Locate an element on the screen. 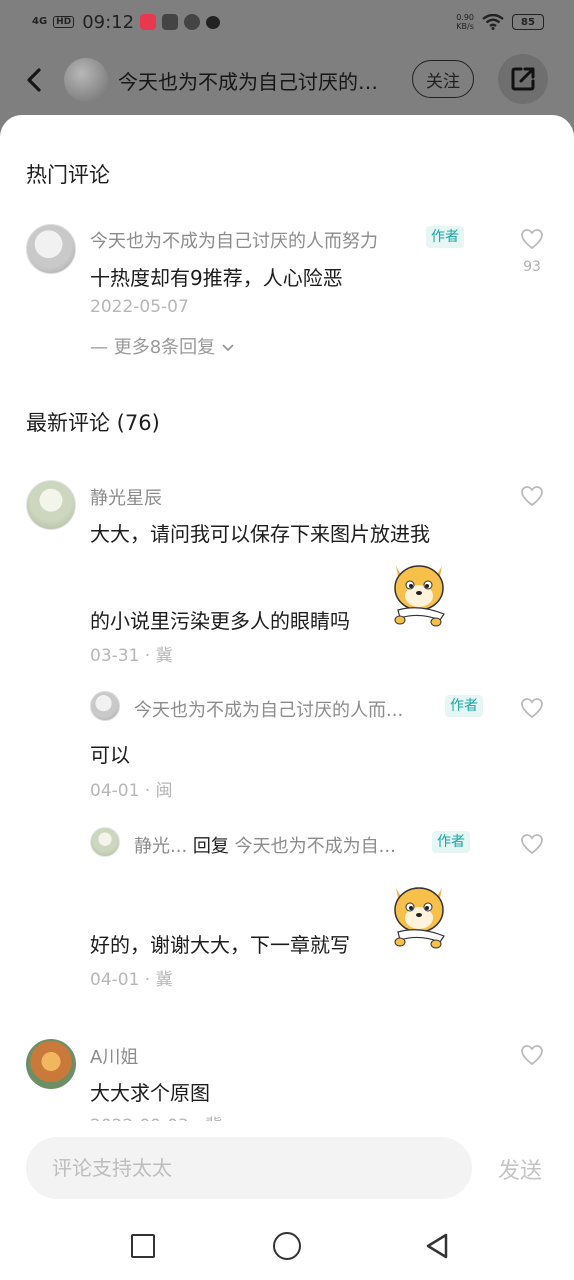 The image size is (574, 1280). chevron-down-icon is located at coordinates (228, 348).